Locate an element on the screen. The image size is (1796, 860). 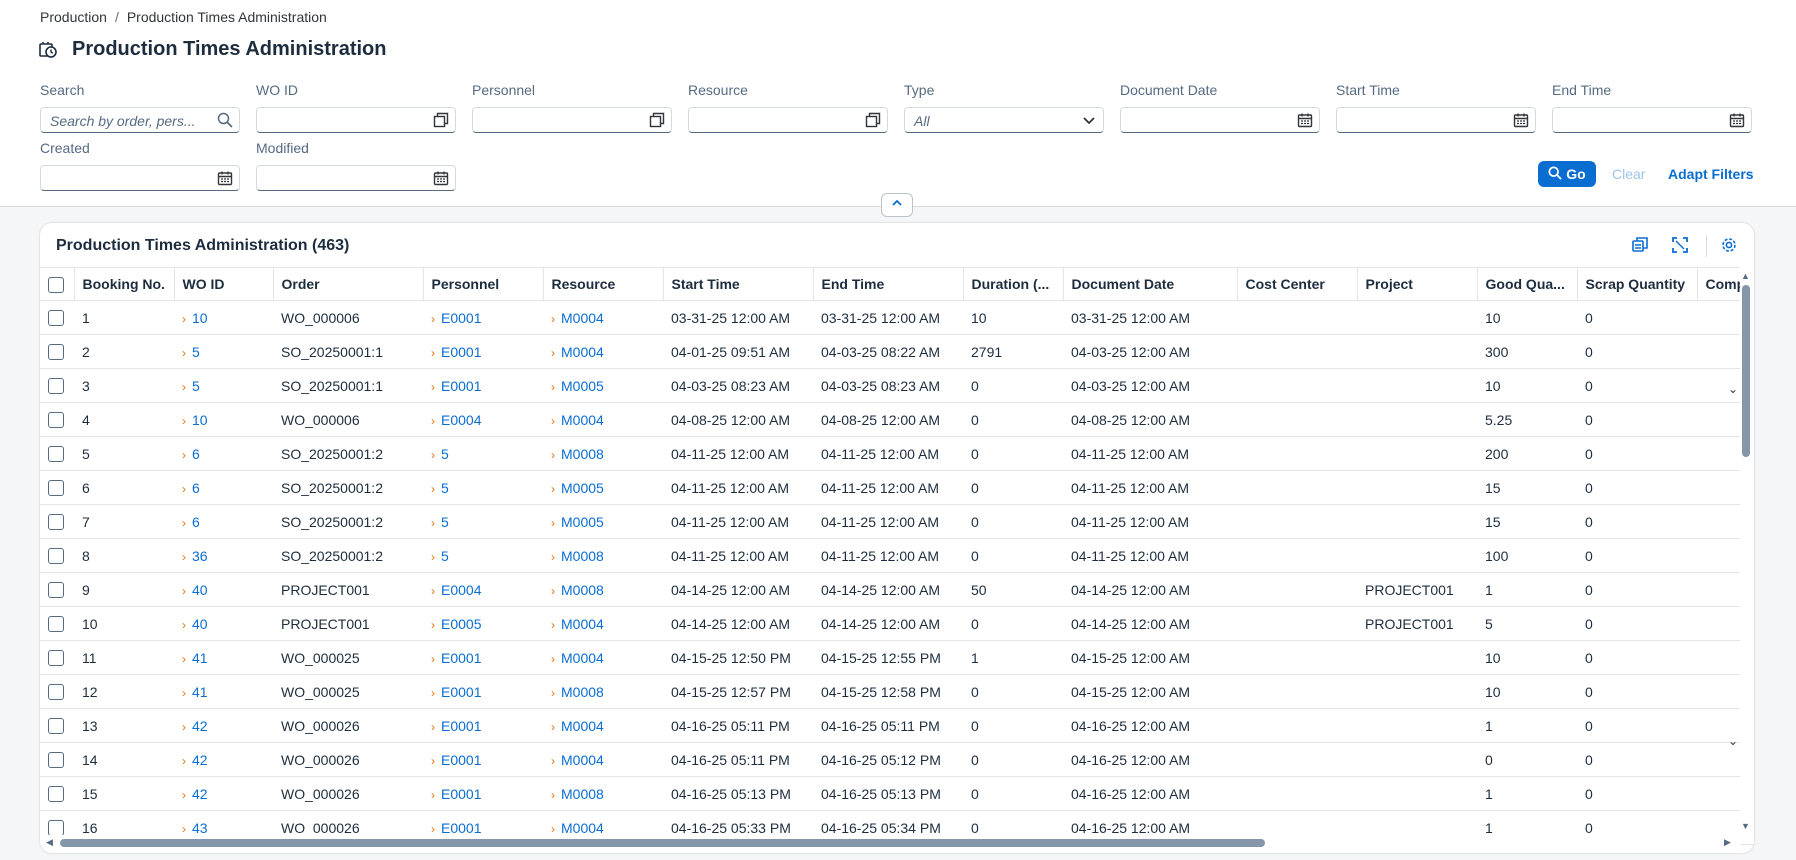
column-header-project: Project is located at coordinates (1417, 284).